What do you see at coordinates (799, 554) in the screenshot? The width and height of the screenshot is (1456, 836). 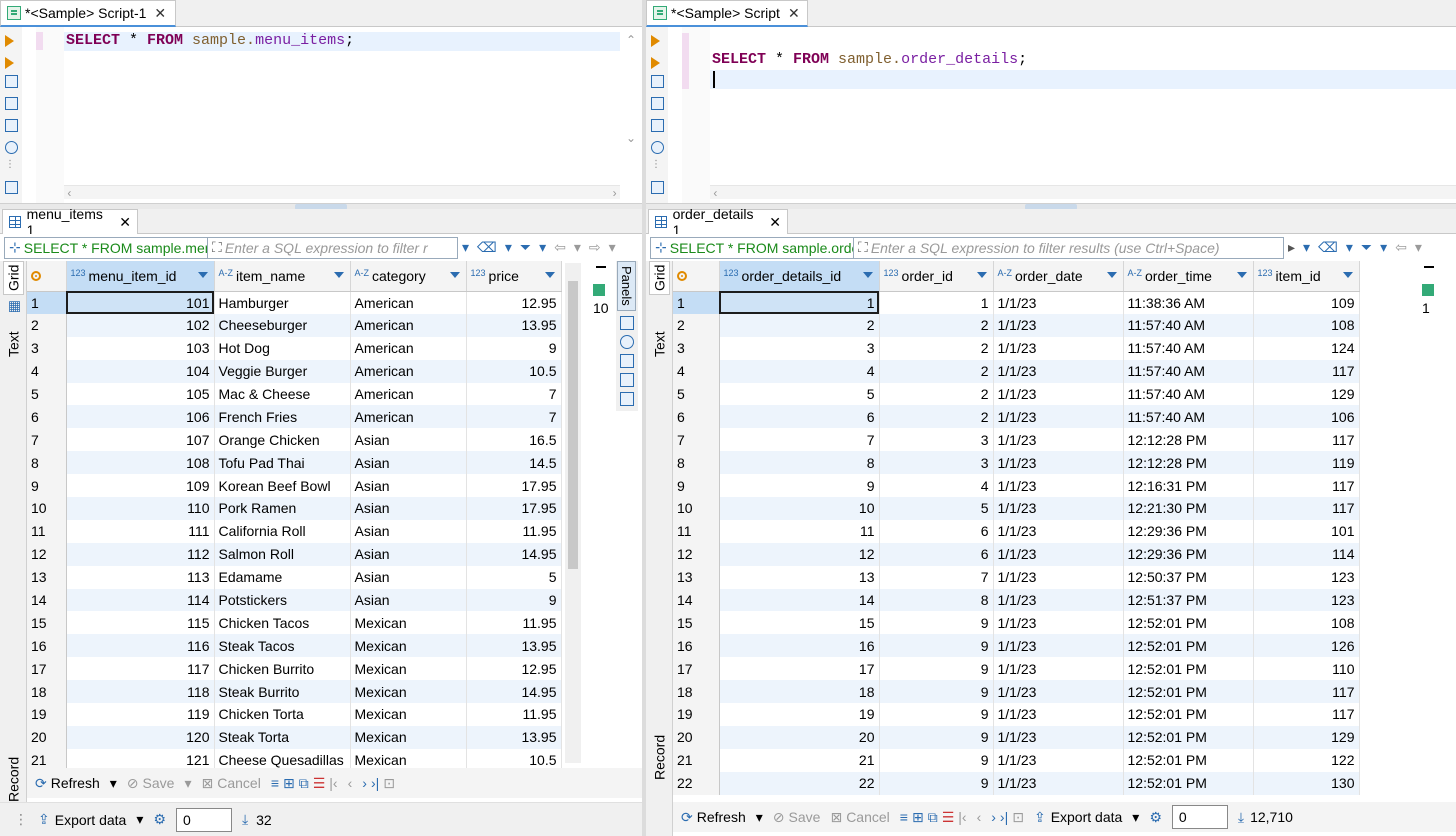 I see `table-cell: 12` at bounding box center [799, 554].